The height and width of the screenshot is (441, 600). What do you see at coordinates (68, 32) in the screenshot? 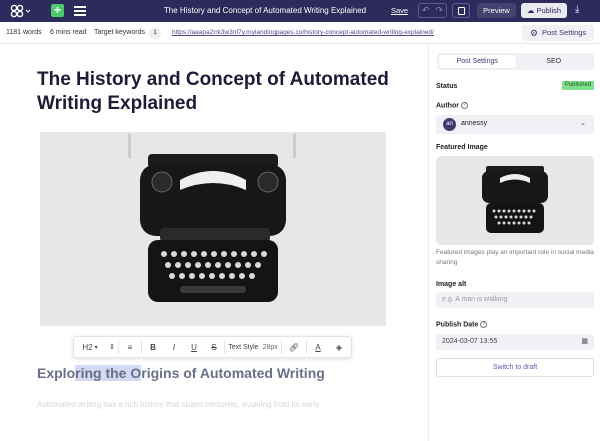
I see `read-time: 6 mins read` at bounding box center [68, 32].